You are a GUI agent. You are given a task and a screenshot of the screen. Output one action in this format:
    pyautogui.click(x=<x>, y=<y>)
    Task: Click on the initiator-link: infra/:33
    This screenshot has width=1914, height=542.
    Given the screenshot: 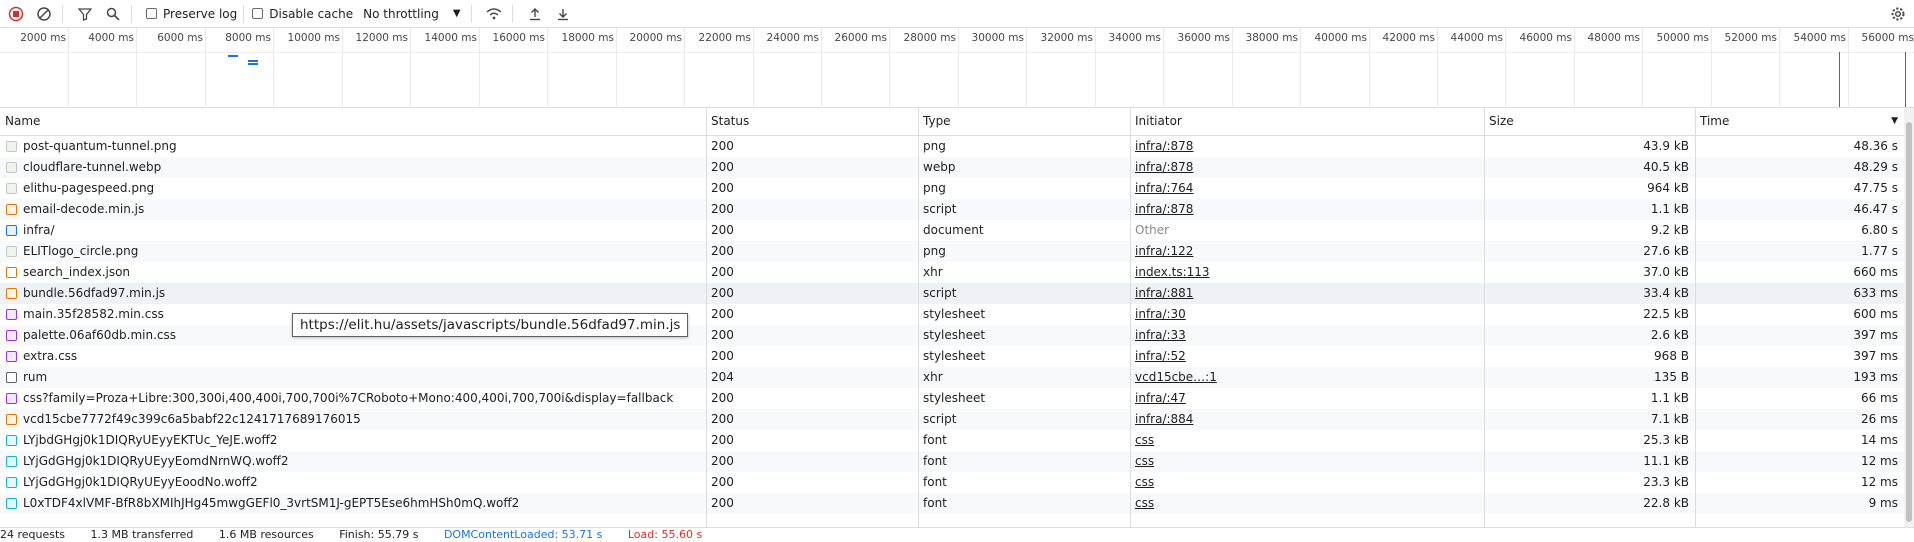 What is the action you would take?
    pyautogui.click(x=1160, y=335)
    